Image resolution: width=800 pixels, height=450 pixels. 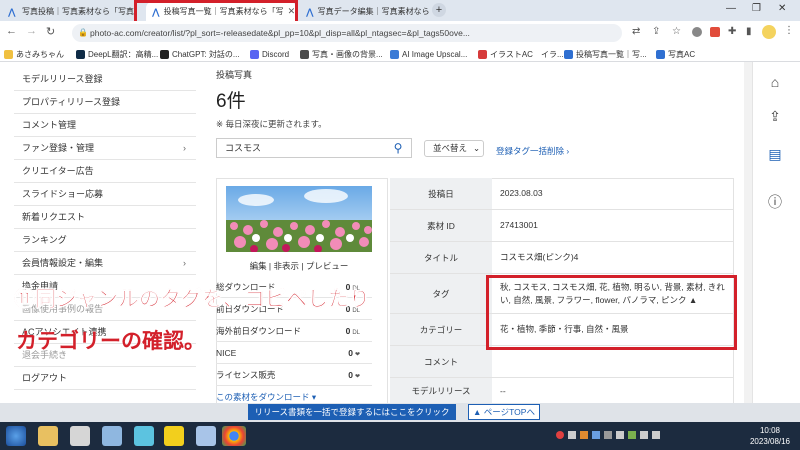 I want to click on maximize-icon: ❐, so click(x=756, y=8).